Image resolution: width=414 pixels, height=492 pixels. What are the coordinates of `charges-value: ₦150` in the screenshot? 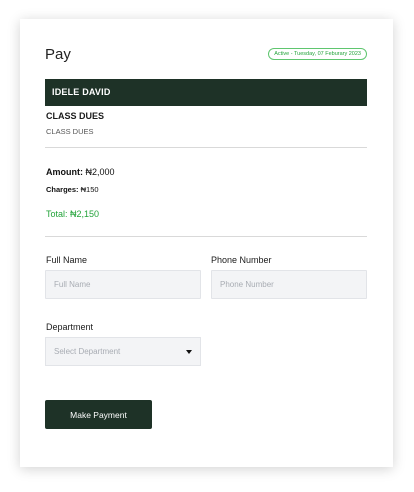 It's located at (89, 189).